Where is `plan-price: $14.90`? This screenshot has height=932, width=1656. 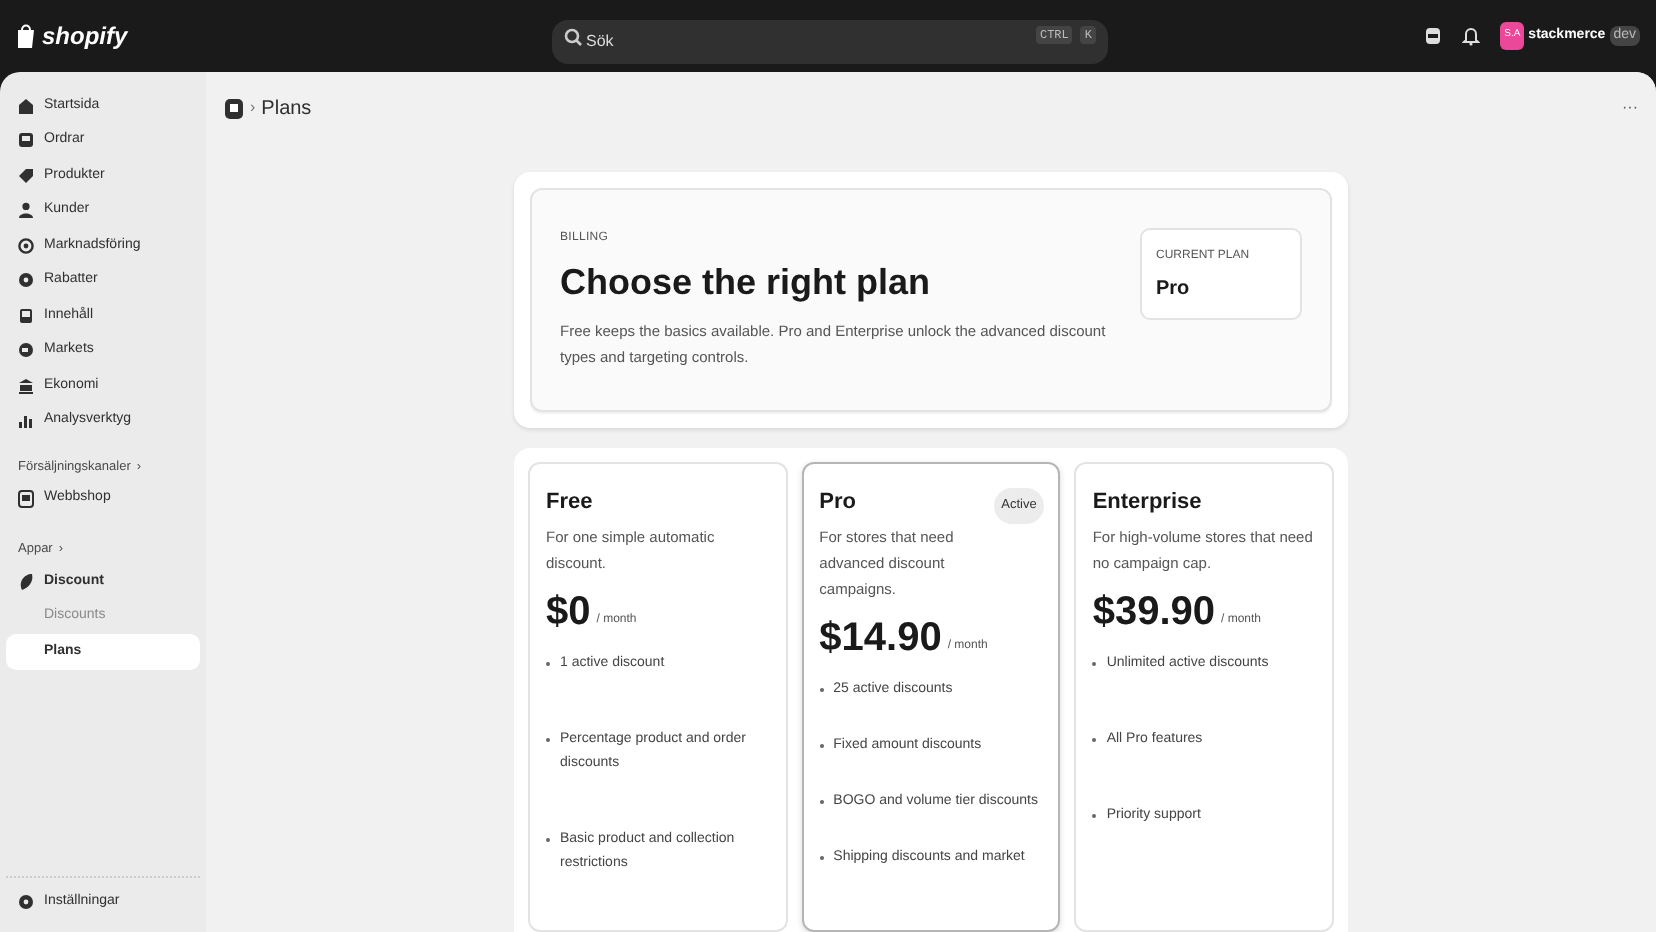
plan-price: $14.90 is located at coordinates (880, 637).